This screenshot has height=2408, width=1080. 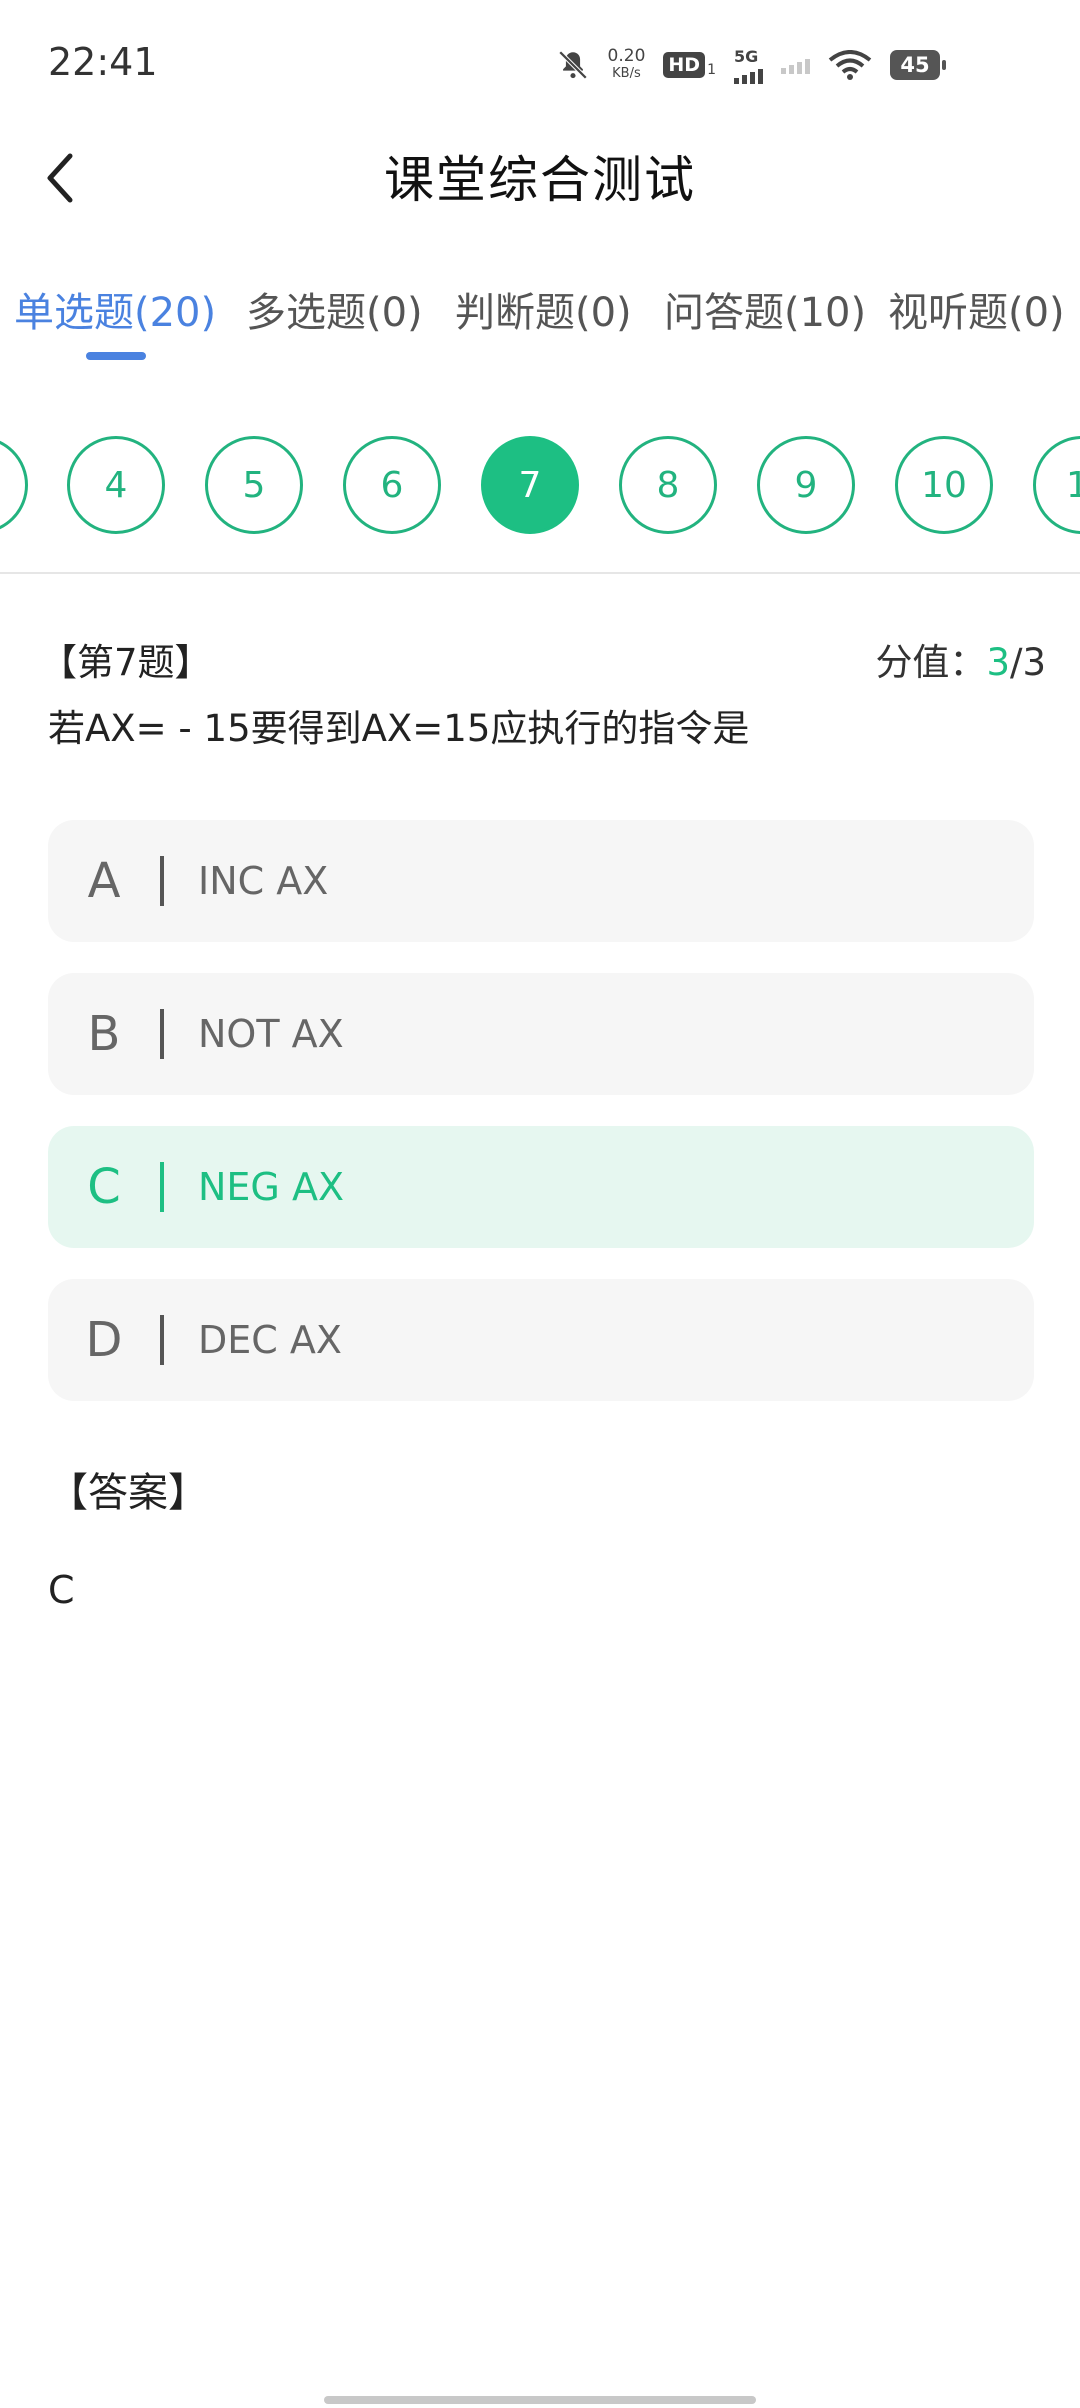 What do you see at coordinates (626, 73) in the screenshot?
I see `net-speed-unit: KB/s` at bounding box center [626, 73].